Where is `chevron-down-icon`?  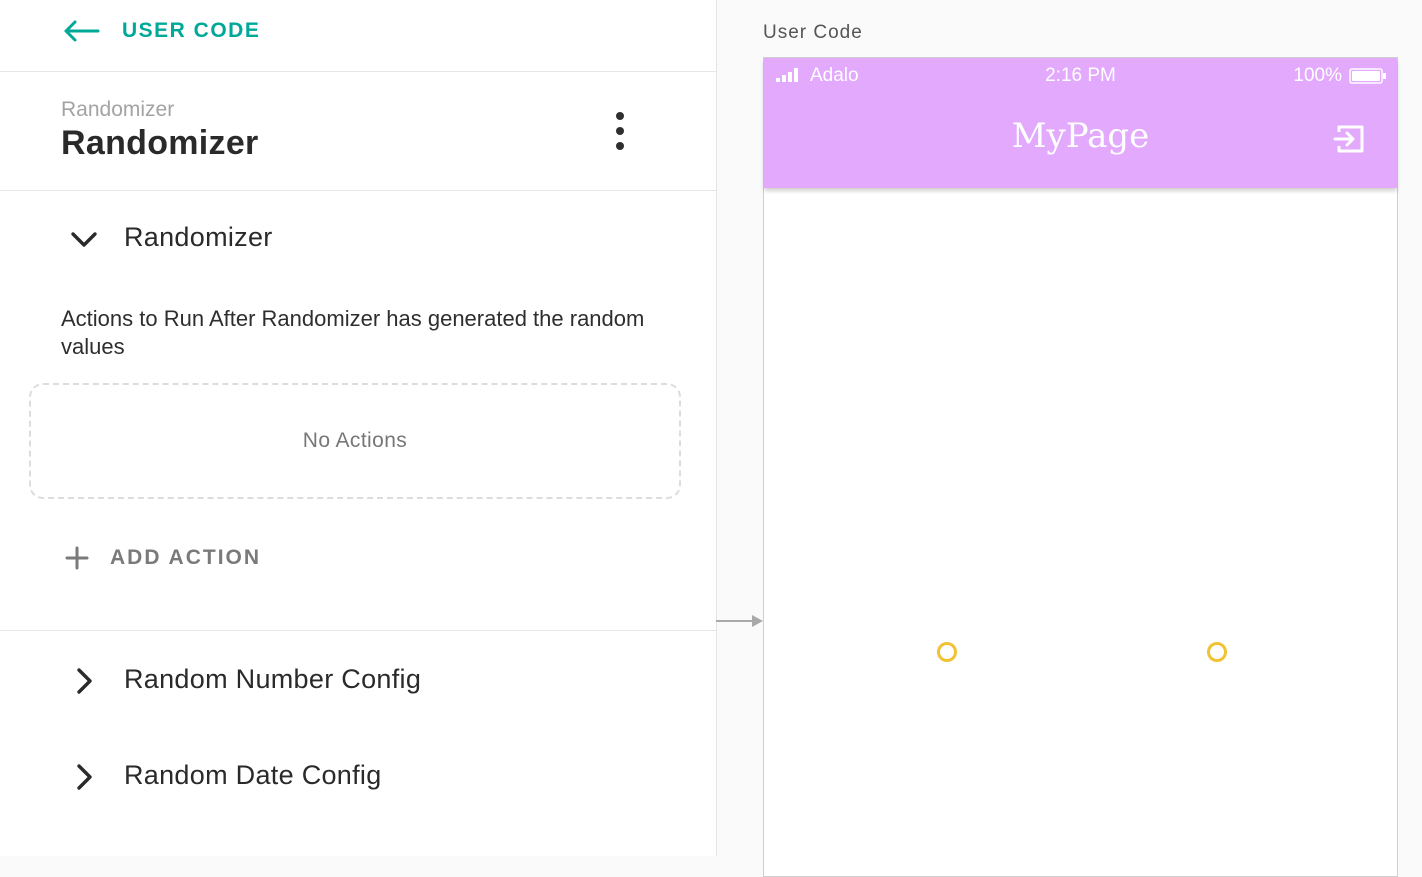 chevron-down-icon is located at coordinates (84, 239).